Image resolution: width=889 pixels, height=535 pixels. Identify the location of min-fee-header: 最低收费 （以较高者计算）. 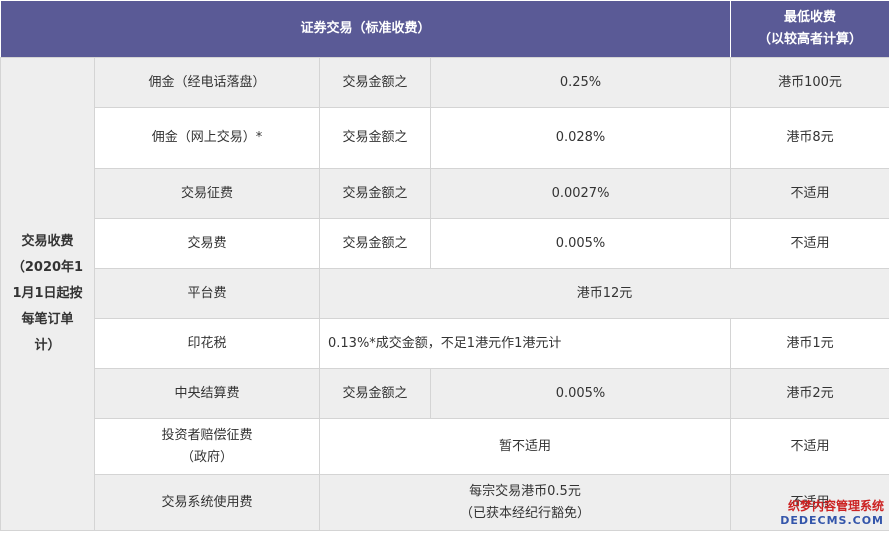
(809, 29).